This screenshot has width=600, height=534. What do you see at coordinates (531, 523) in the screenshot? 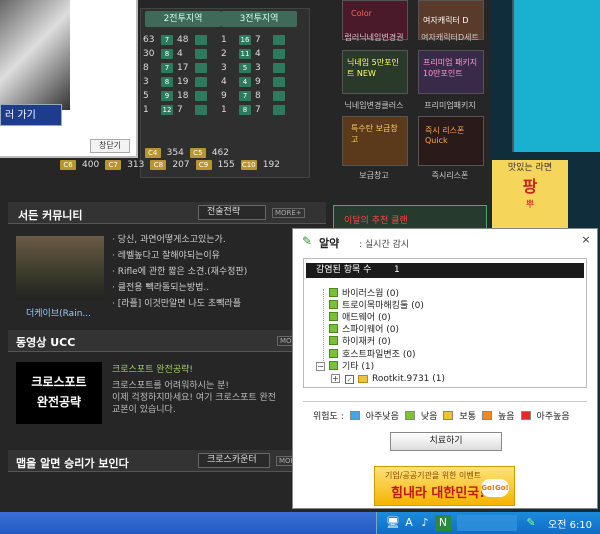
I see `alyac-tray-icon: ✎` at bounding box center [531, 523].